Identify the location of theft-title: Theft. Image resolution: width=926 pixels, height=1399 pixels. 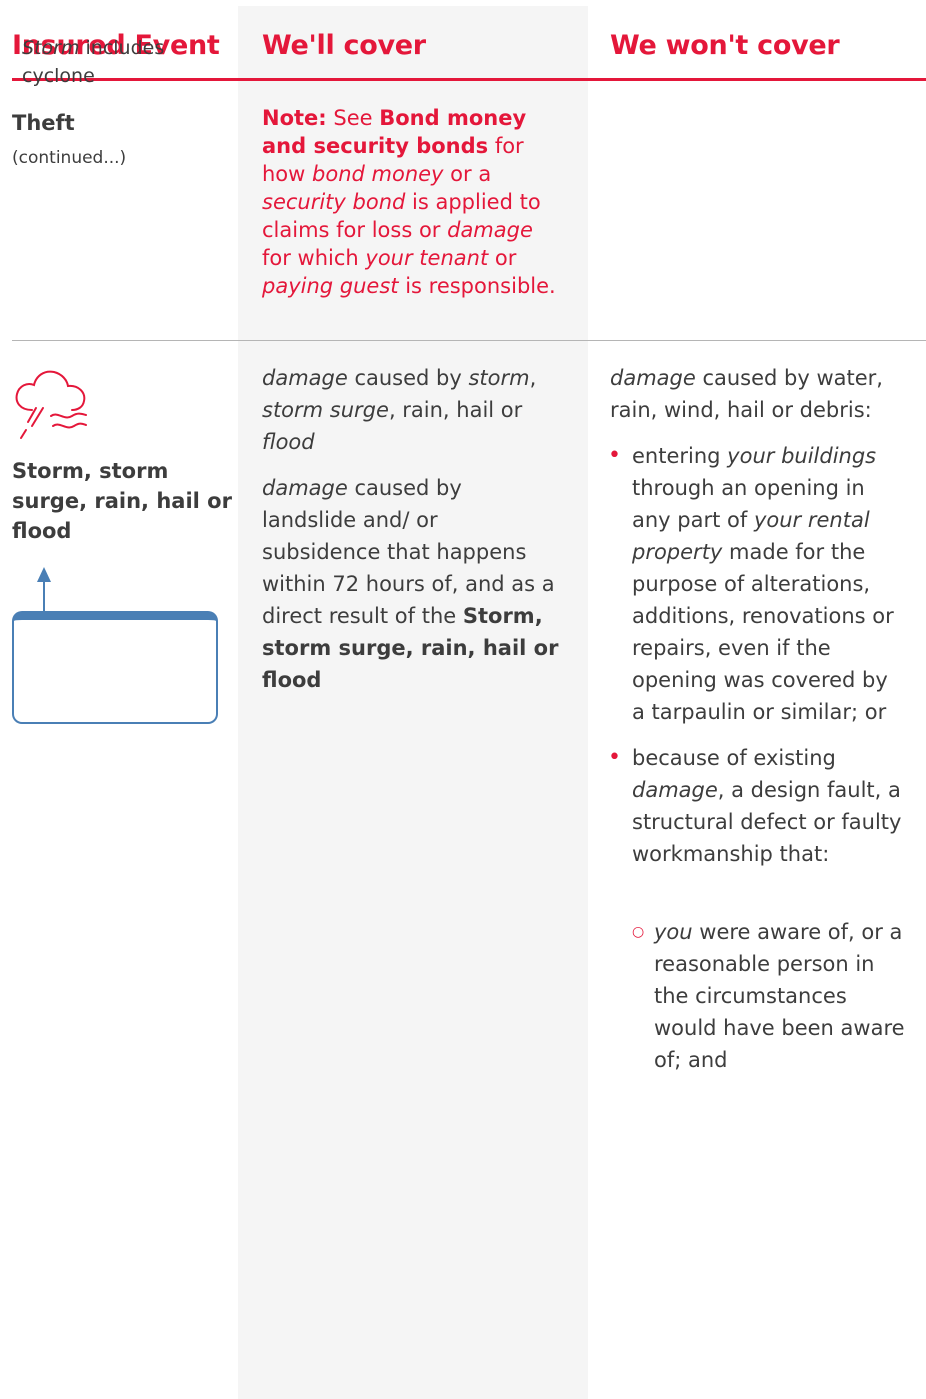
(43, 123).